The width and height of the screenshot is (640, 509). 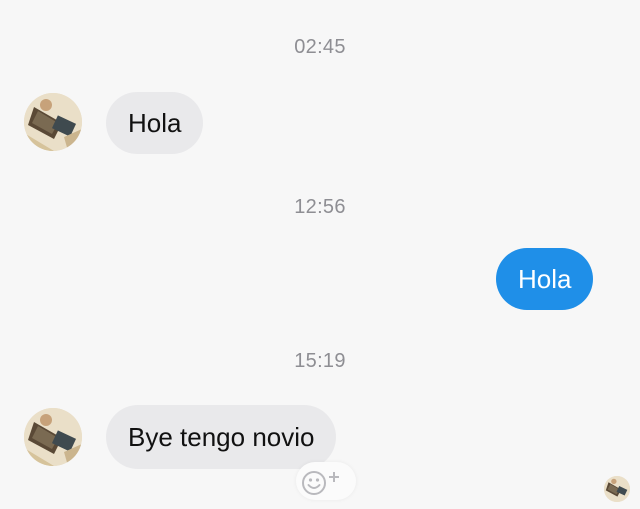 What do you see at coordinates (320, 361) in the screenshot?
I see `timestamp: 15:19` at bounding box center [320, 361].